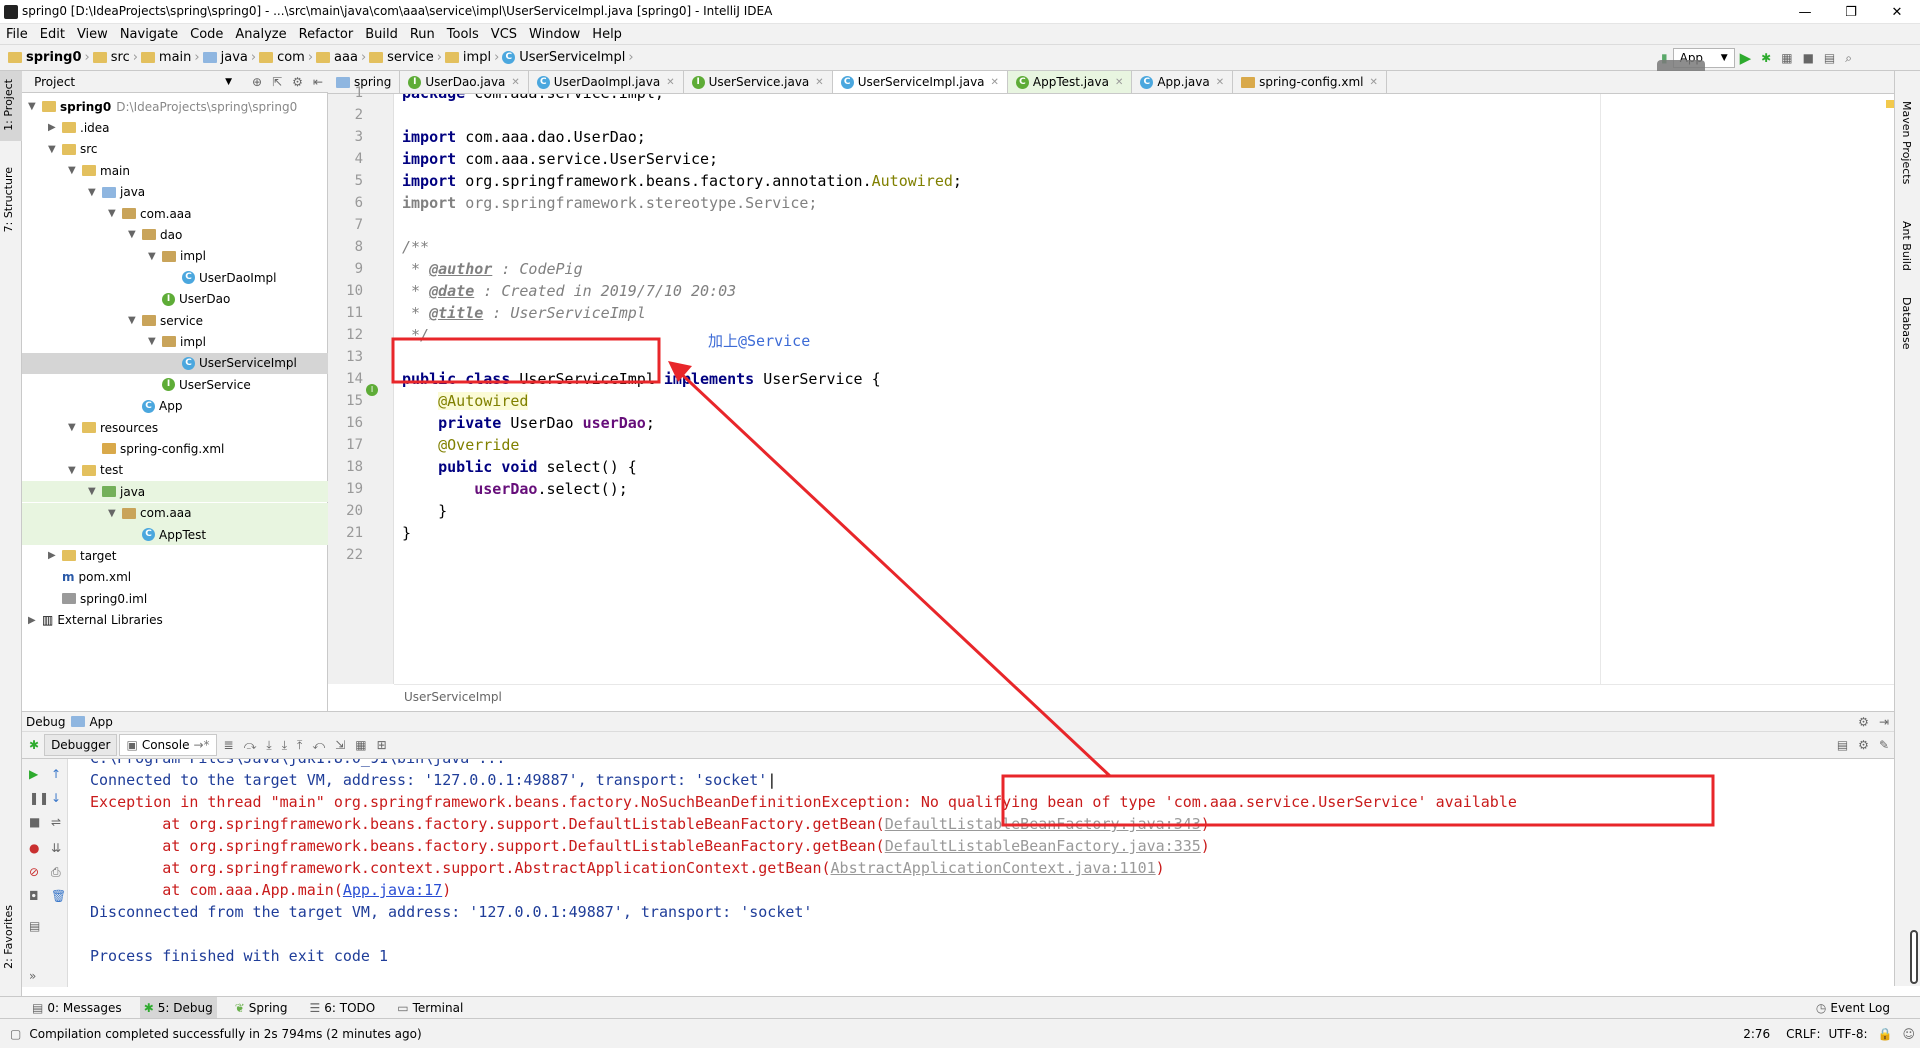  Describe the element at coordinates (92, 34) in the screenshot. I see `menu-view: View` at that location.